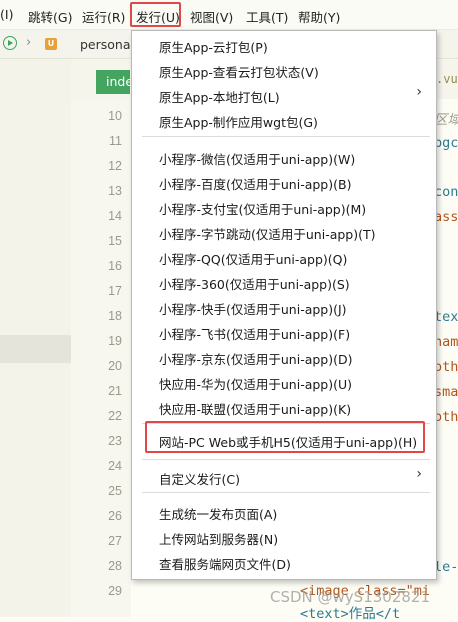  What do you see at coordinates (115, 166) in the screenshot?
I see `line-number: 12` at bounding box center [115, 166].